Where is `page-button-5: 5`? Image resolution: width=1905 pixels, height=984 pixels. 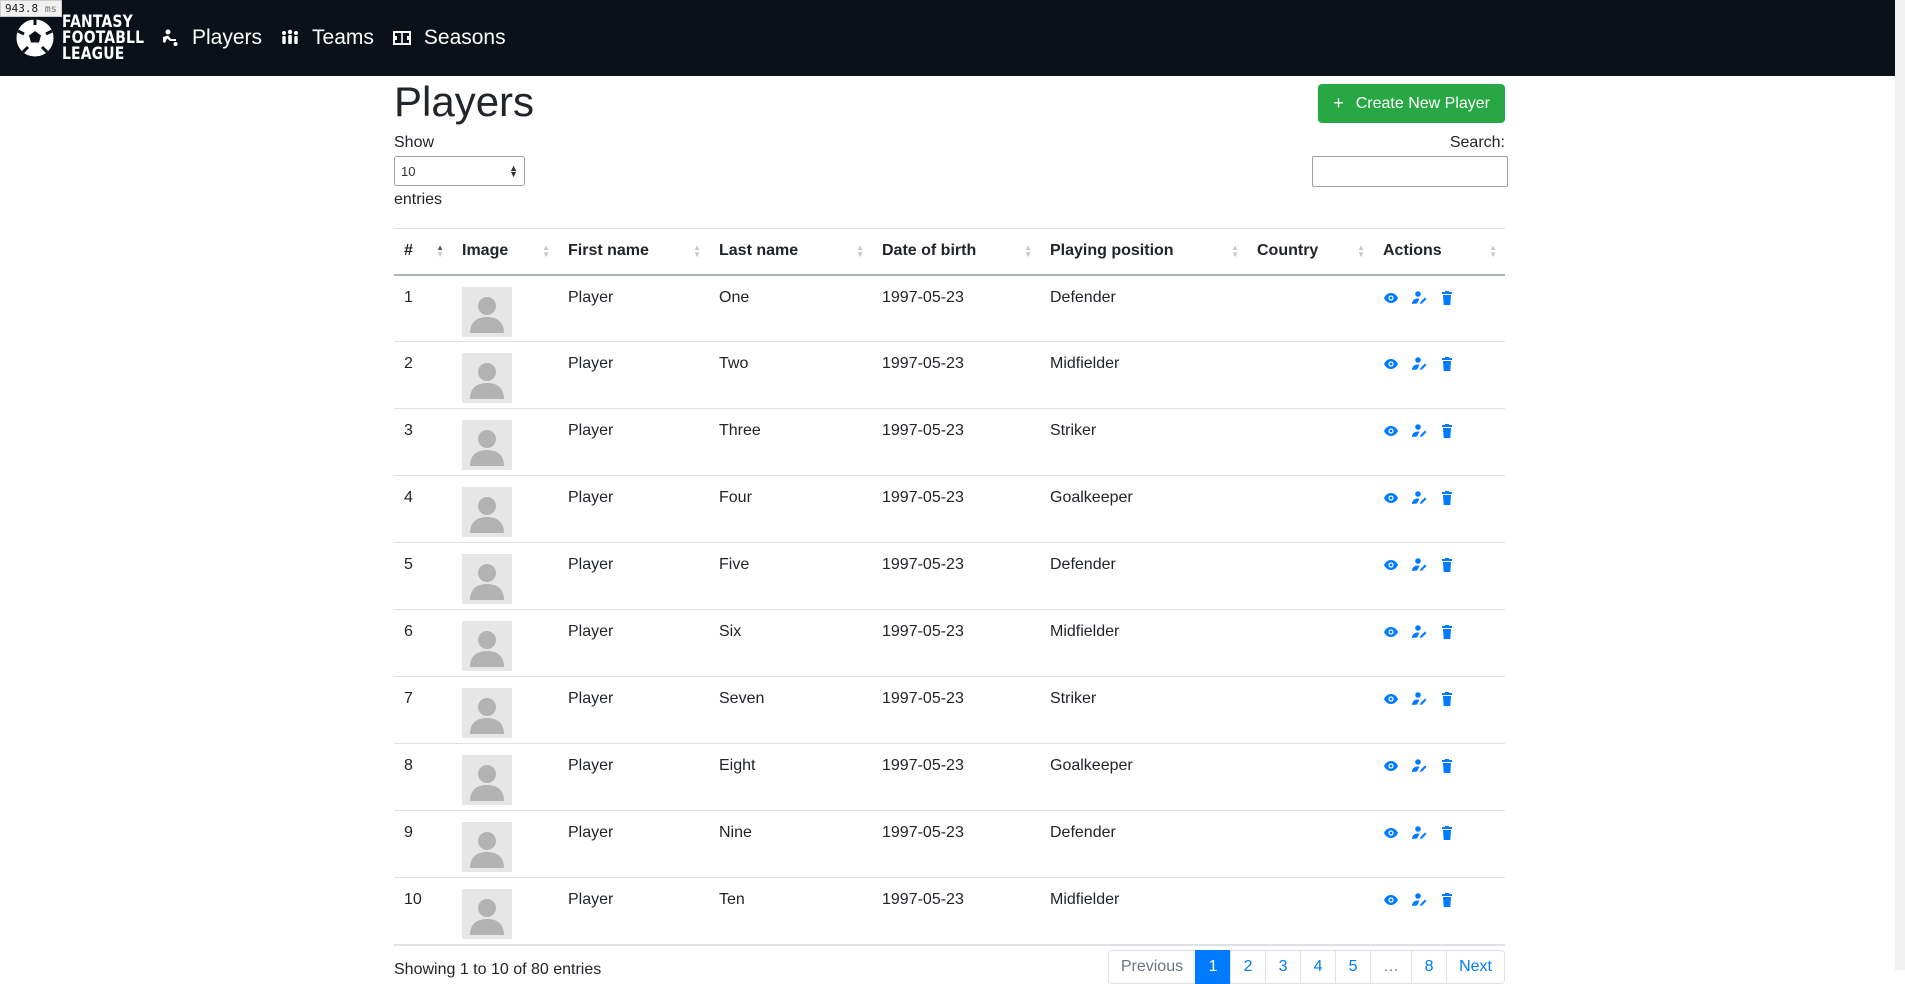
page-button-5: 5 is located at coordinates (1353, 967).